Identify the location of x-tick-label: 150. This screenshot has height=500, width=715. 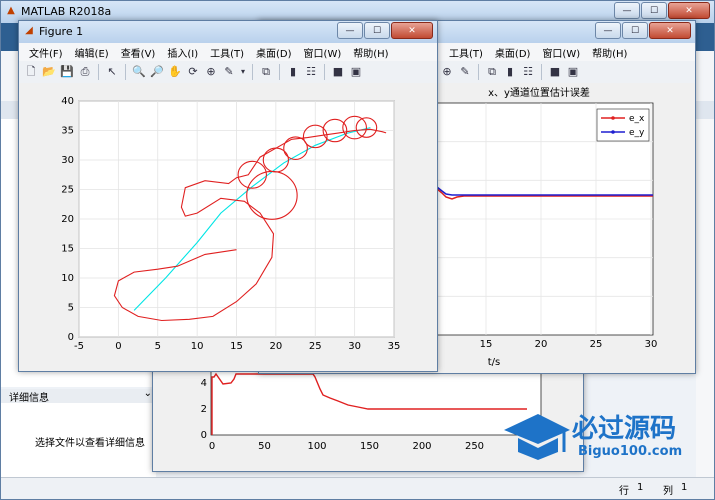
(369, 446).